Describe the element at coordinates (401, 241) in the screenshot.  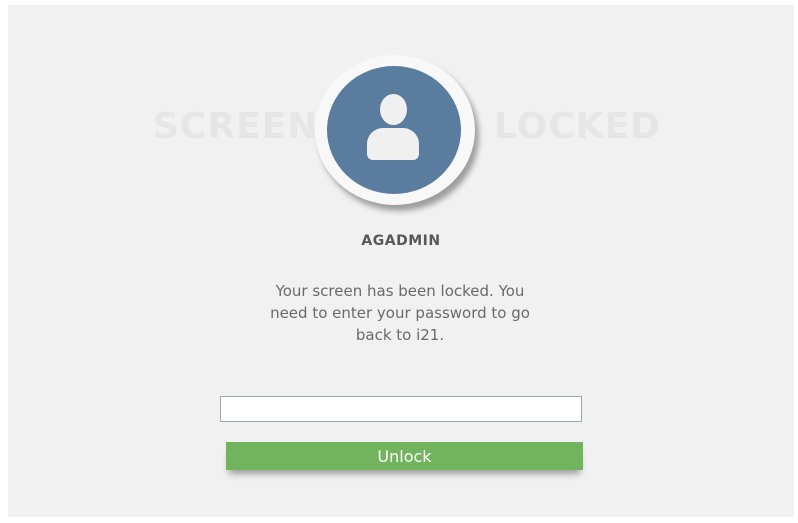
I see `username: AGADMIN` at that location.